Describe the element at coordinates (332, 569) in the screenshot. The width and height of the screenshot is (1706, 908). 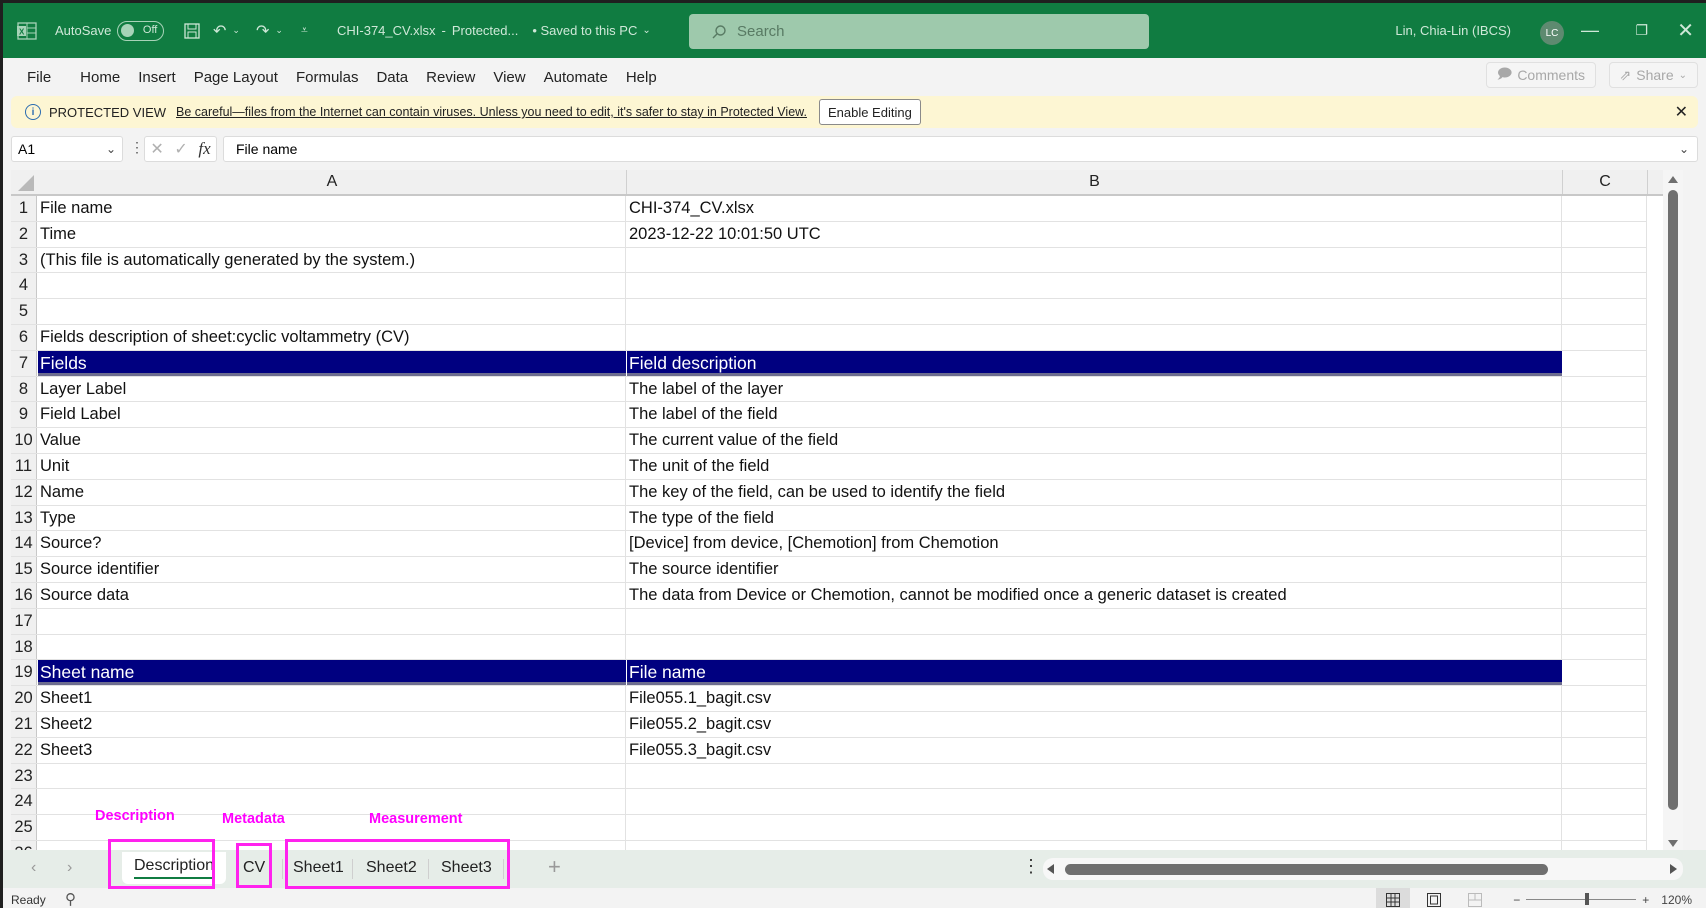
I see `cell-a: Source identifier` at that location.